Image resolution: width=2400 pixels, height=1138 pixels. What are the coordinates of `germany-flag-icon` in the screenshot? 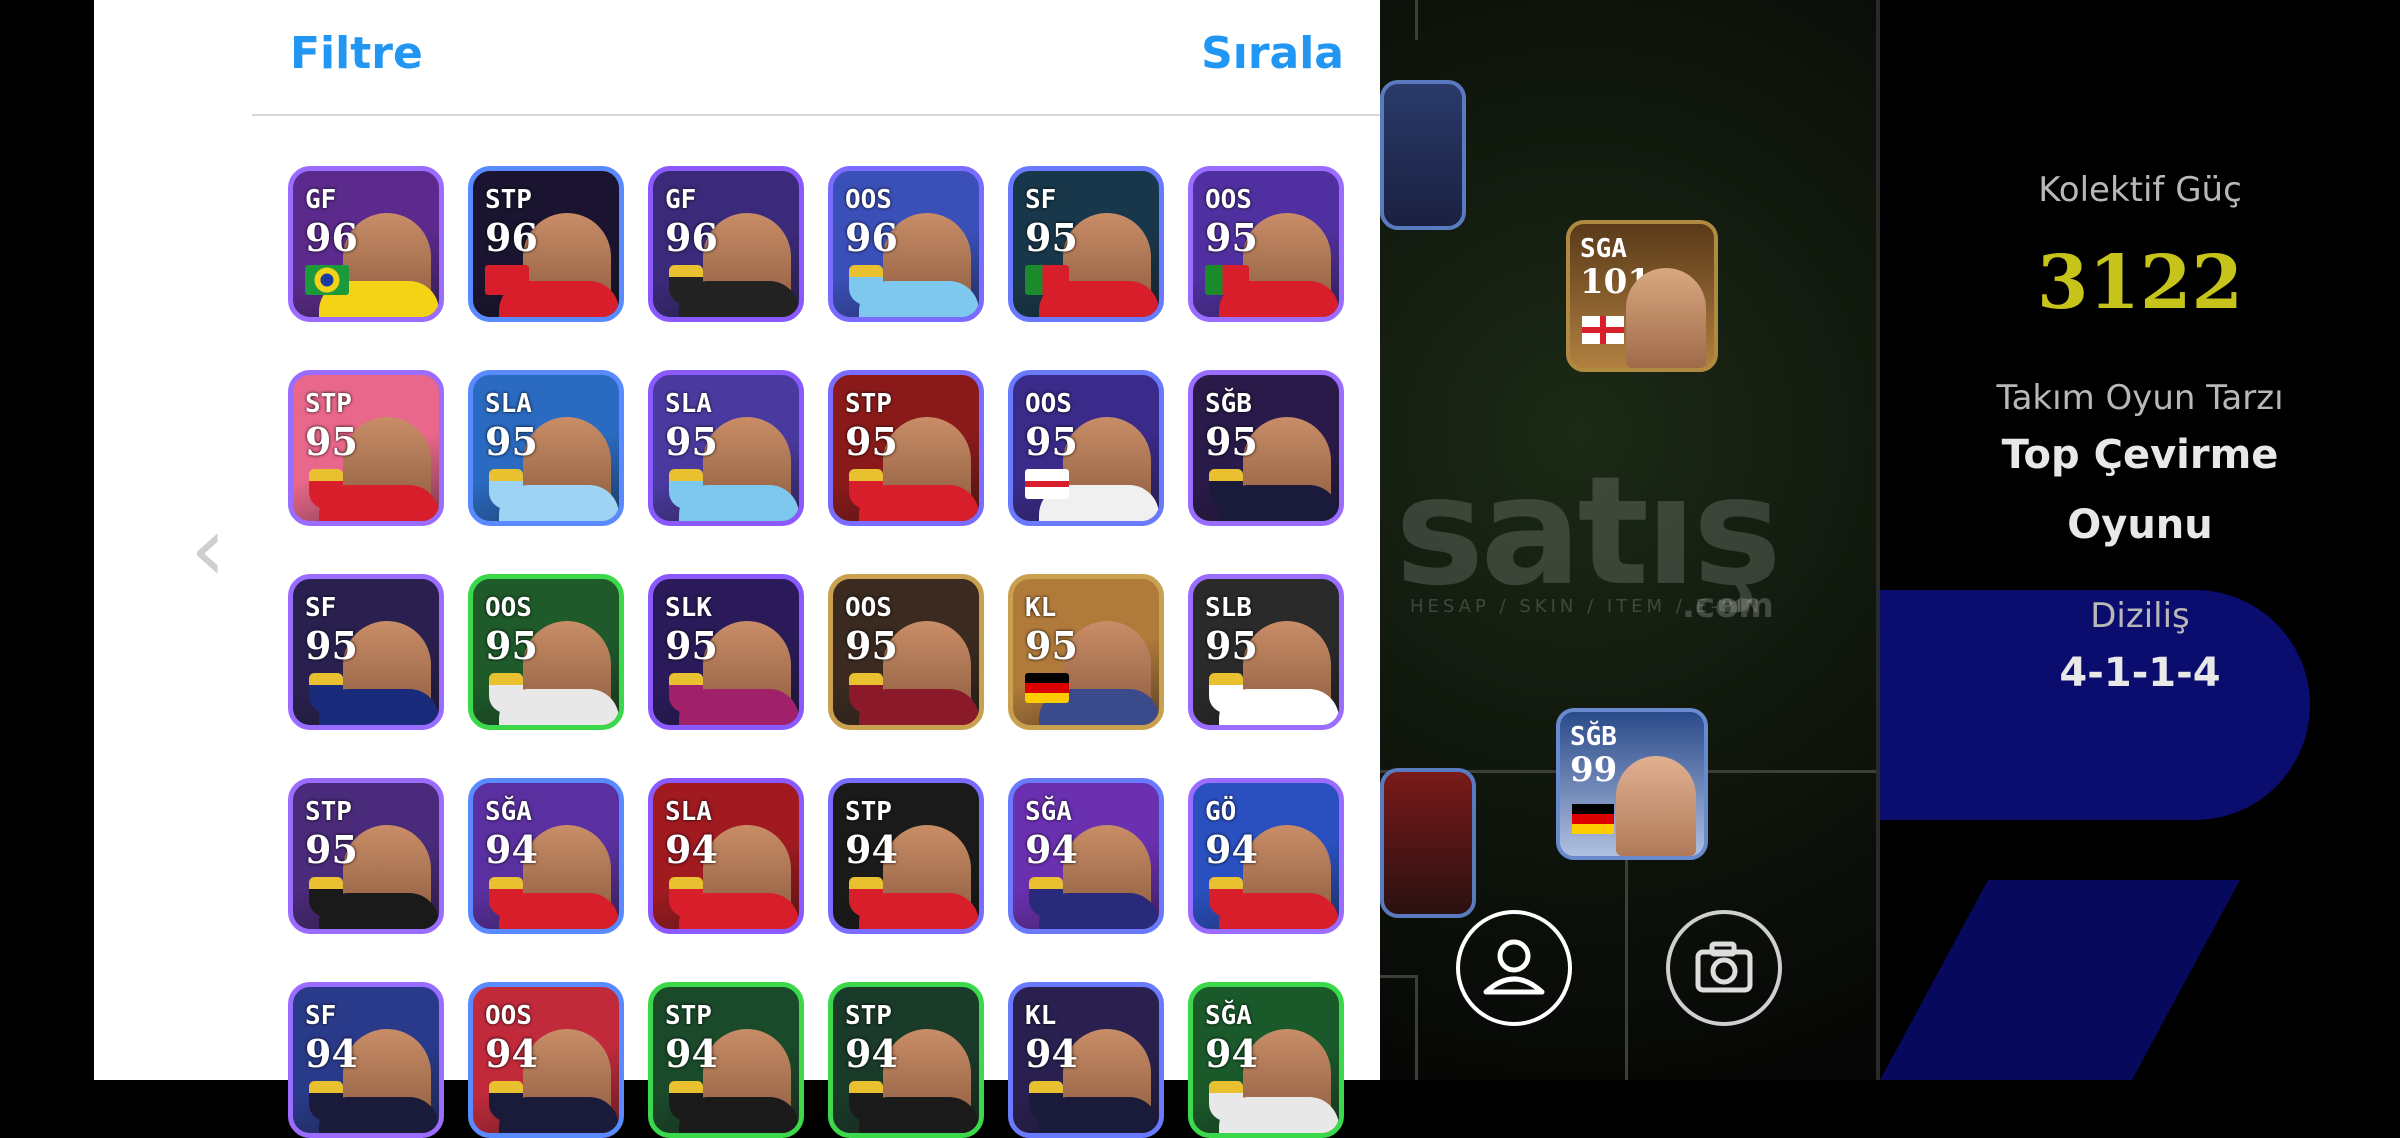 It's located at (1047, 688).